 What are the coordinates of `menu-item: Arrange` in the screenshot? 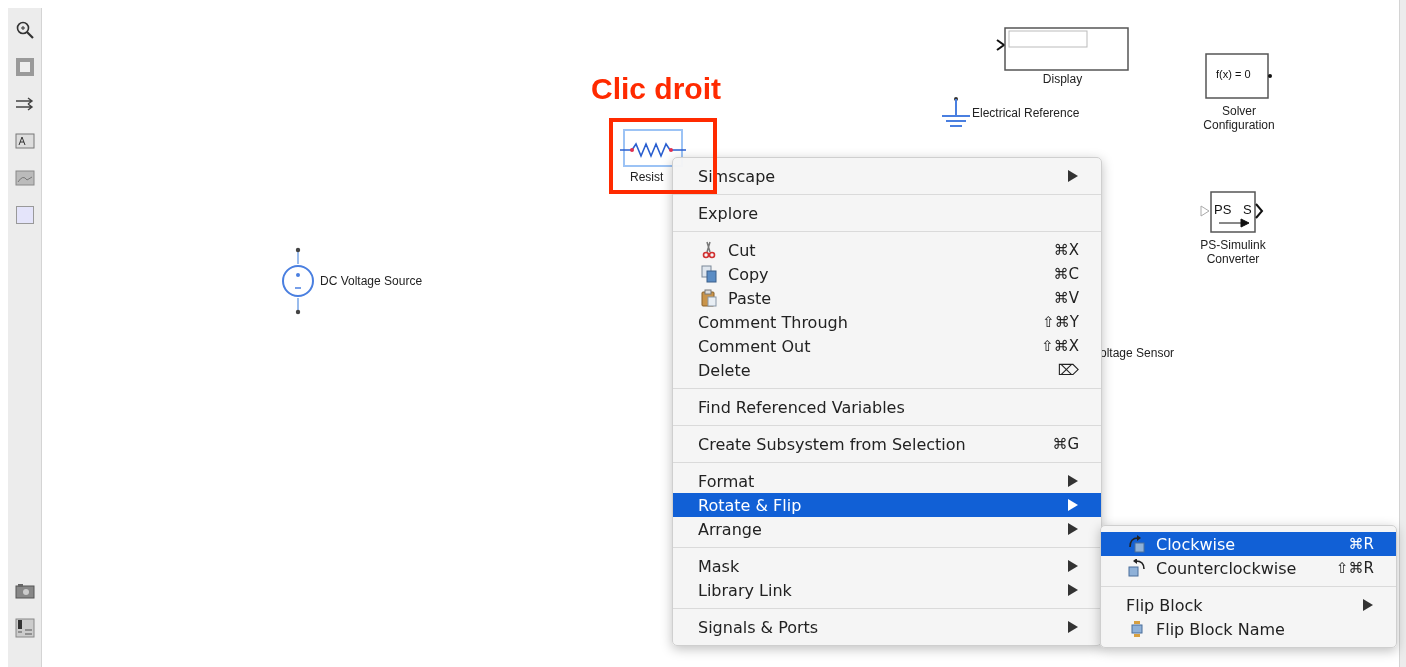 It's located at (887, 529).